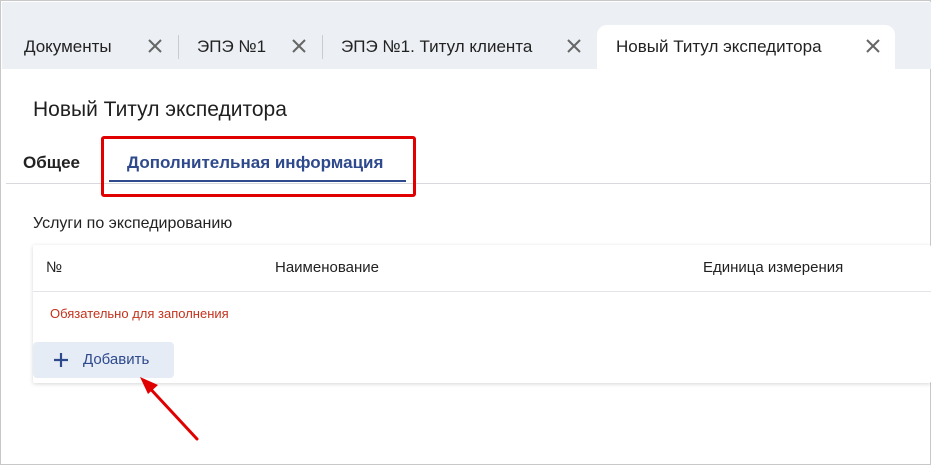  I want to click on column-header-name: Наименование, so click(327, 267).